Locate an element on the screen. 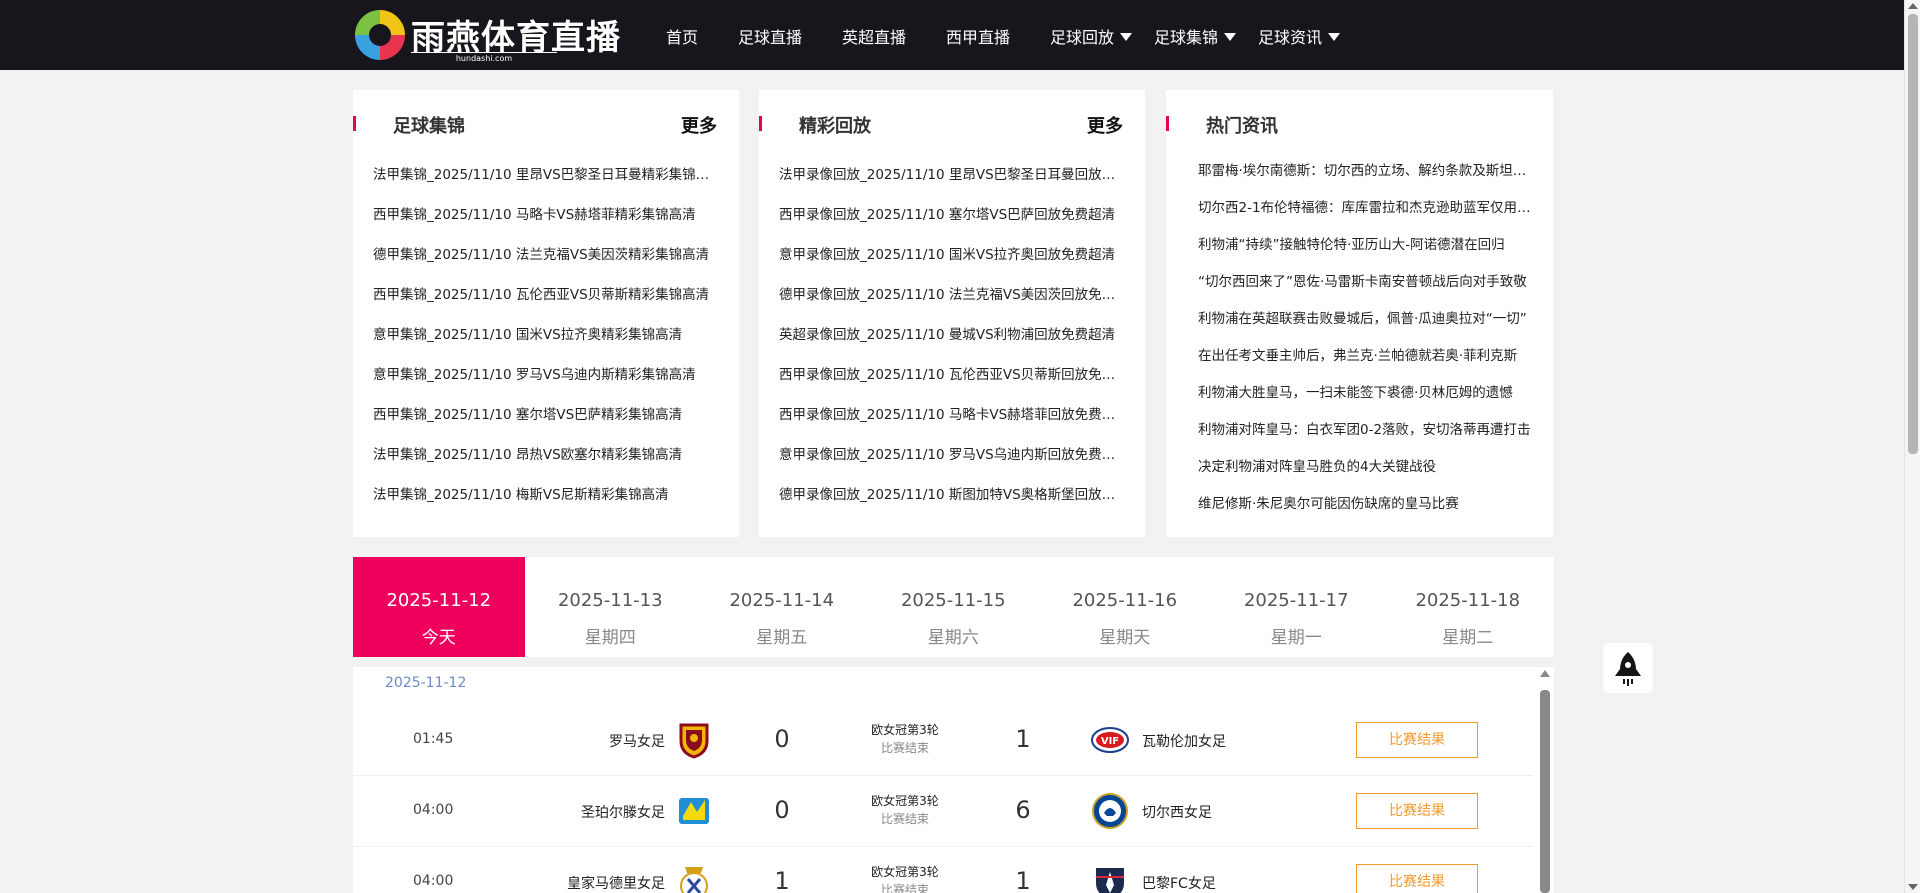 The image size is (1920, 893). tab-weekday: 星期六 is located at coordinates (953, 638).